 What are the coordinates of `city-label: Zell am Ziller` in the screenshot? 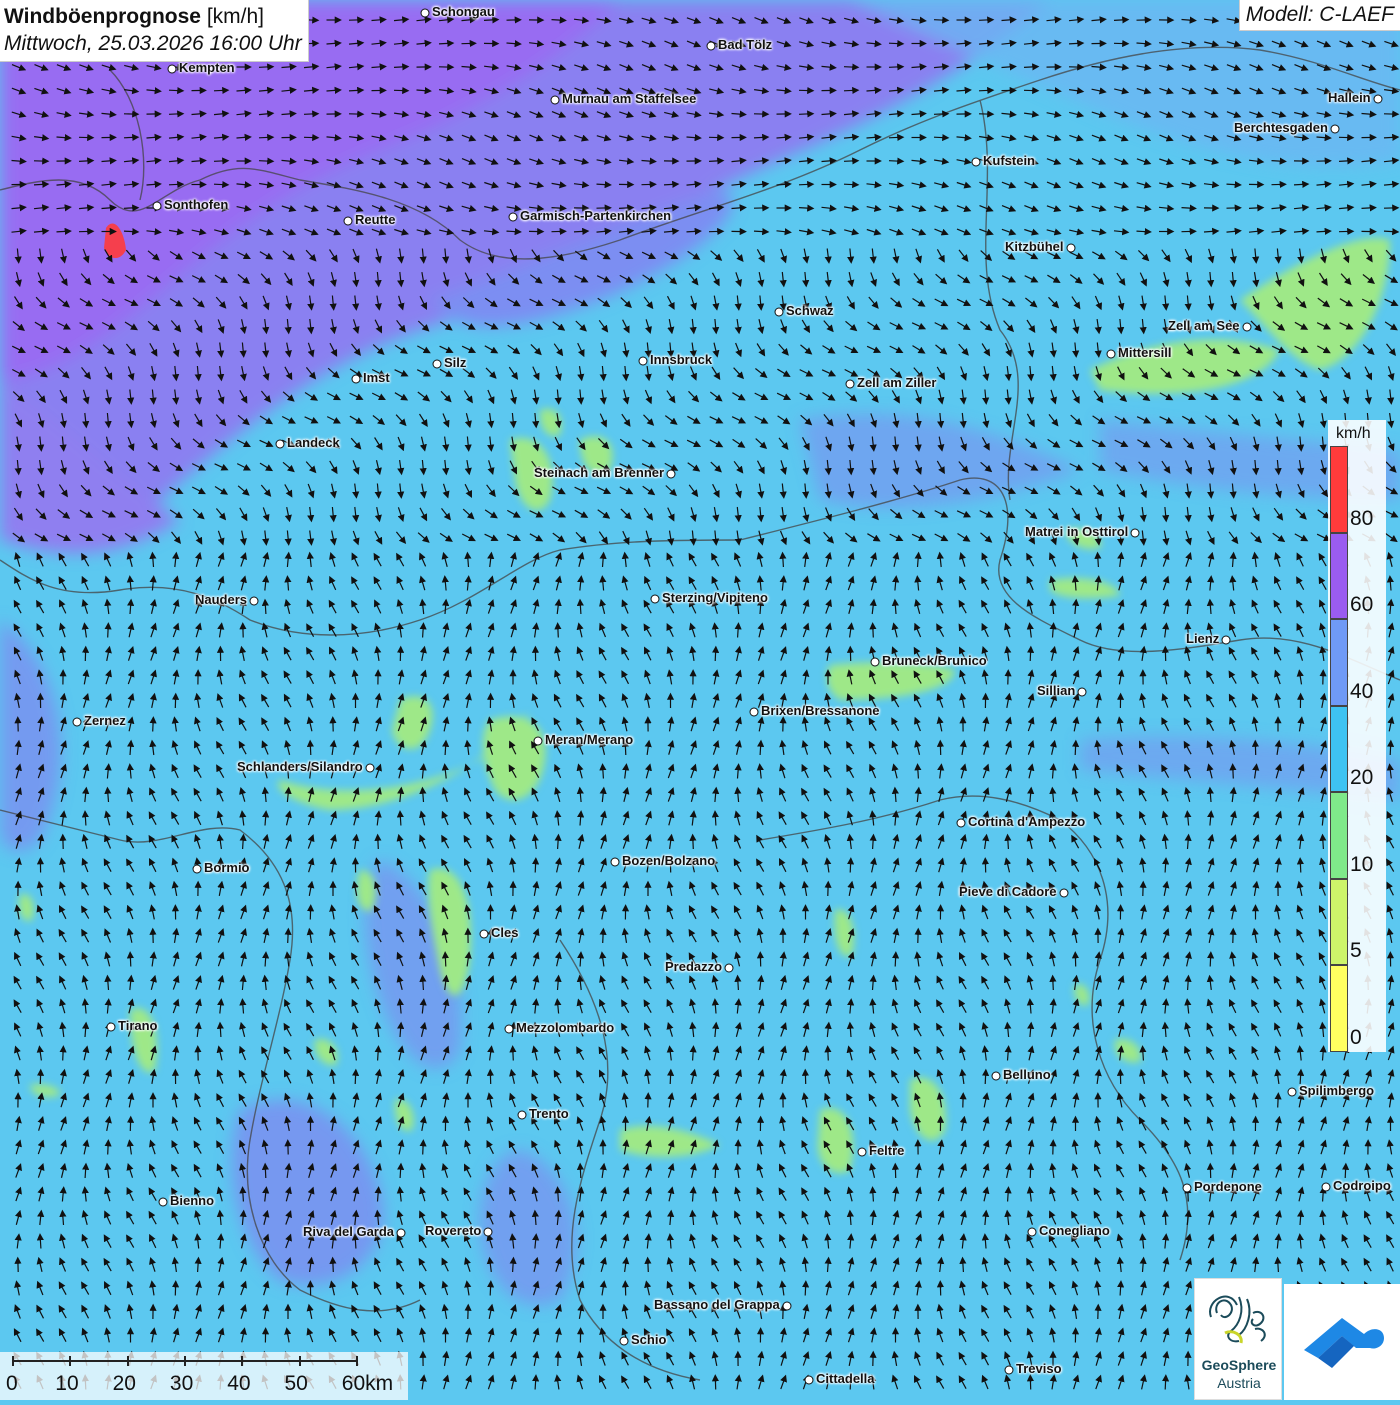 It's located at (896, 382).